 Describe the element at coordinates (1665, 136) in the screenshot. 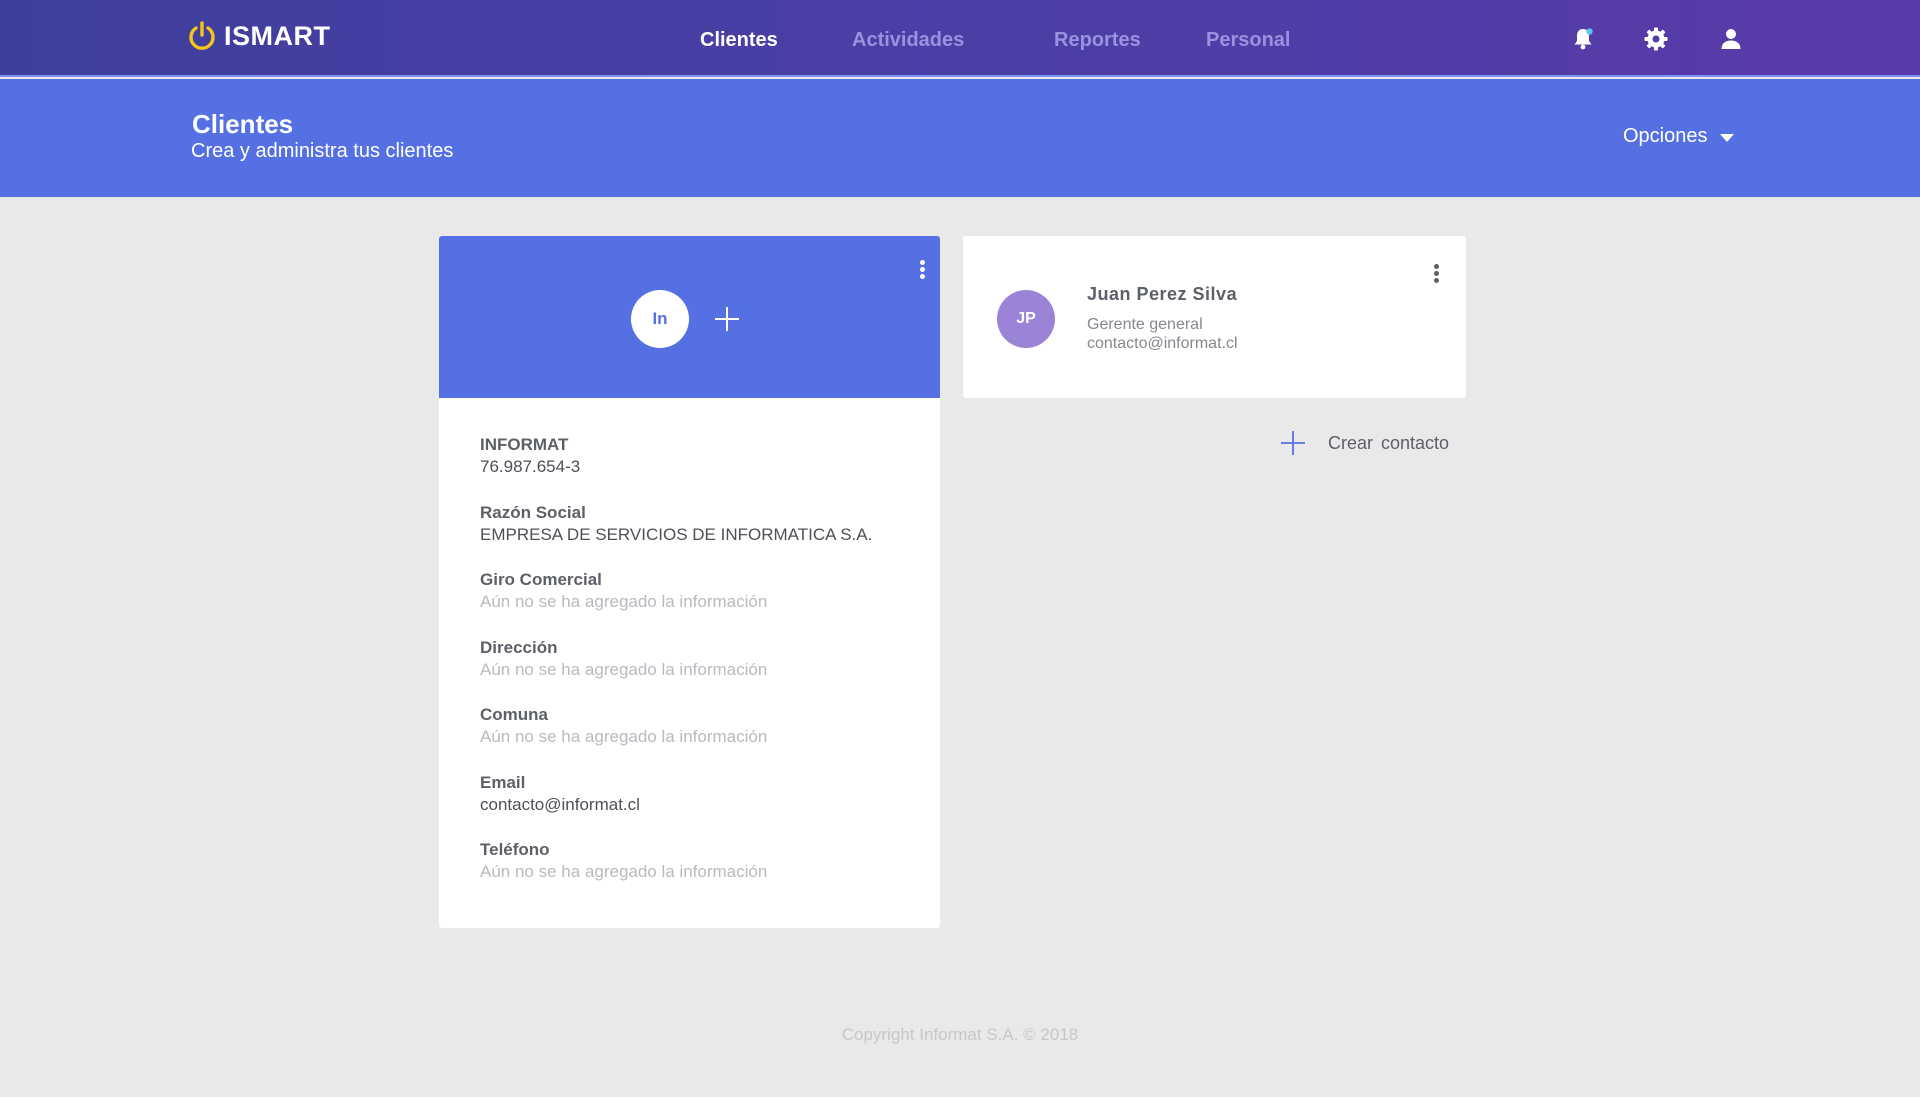

I see `options-label: Opciones` at that location.